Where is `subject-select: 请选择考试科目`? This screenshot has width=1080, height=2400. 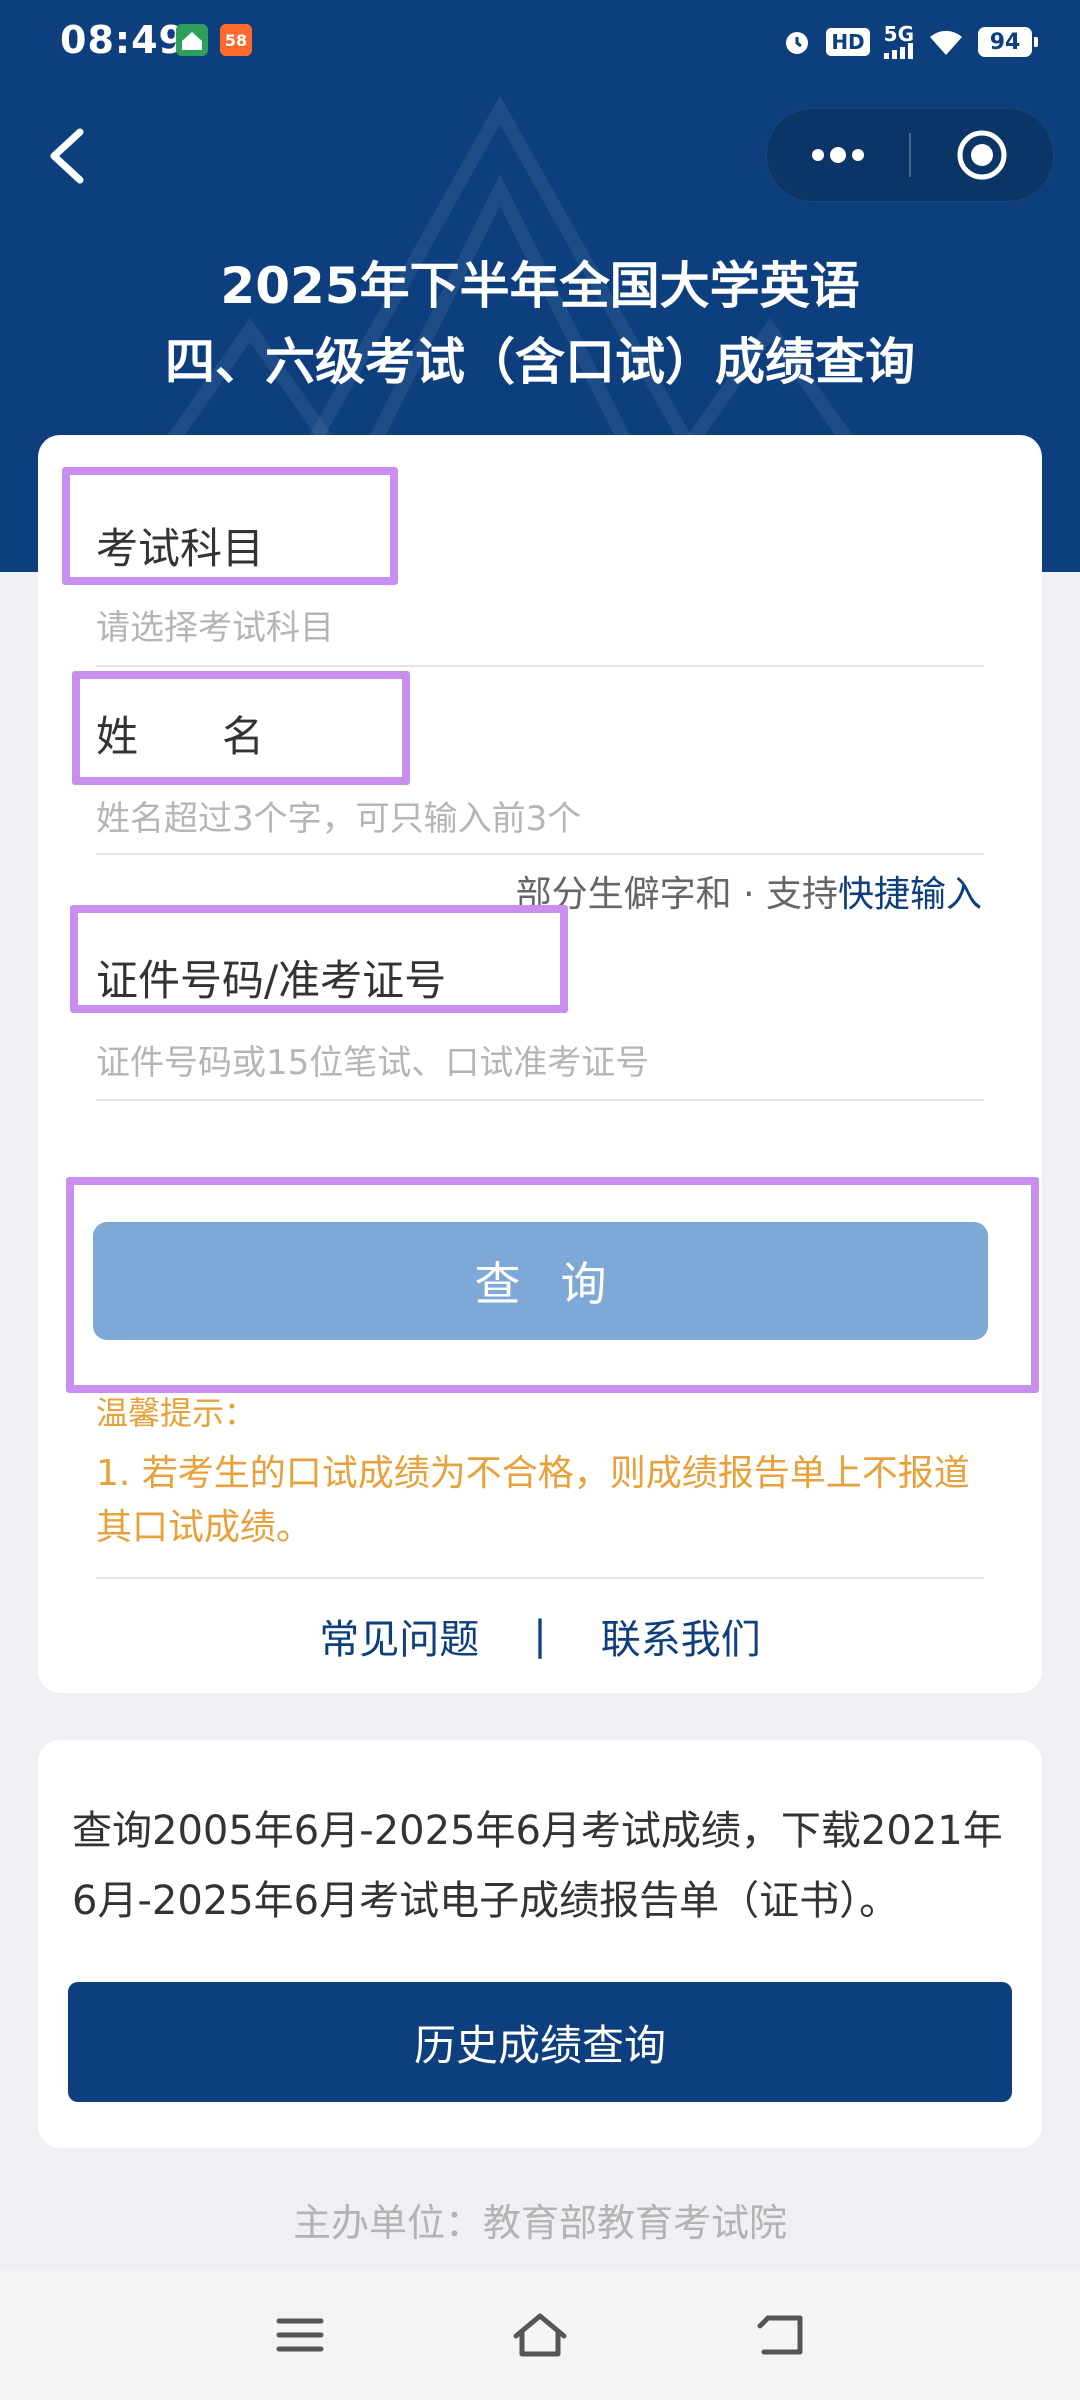 subject-select: 请选择考试科目 is located at coordinates (215, 624).